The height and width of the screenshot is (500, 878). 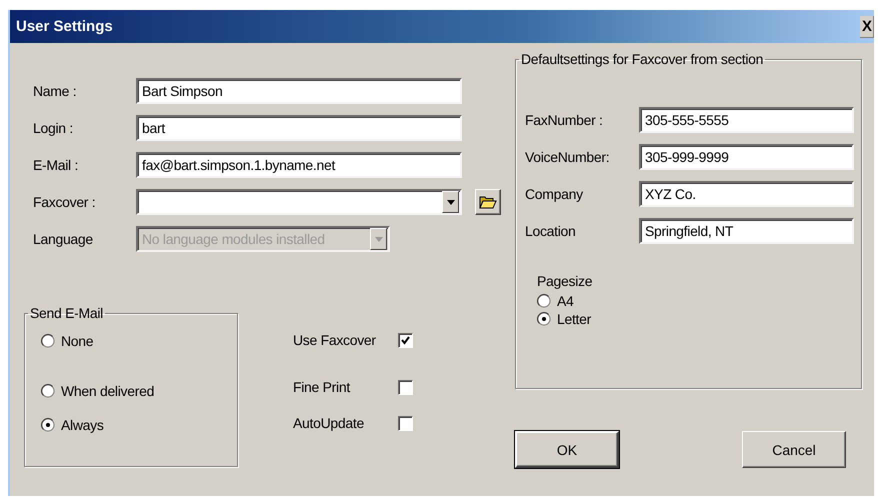 I want to click on field-label: Company, so click(x=554, y=194).